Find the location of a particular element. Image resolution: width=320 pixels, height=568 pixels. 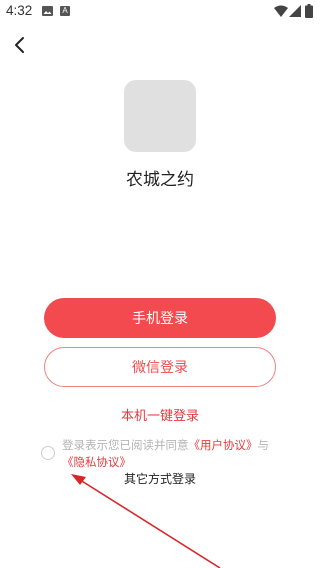

agreement-and: 与 is located at coordinates (263, 445).